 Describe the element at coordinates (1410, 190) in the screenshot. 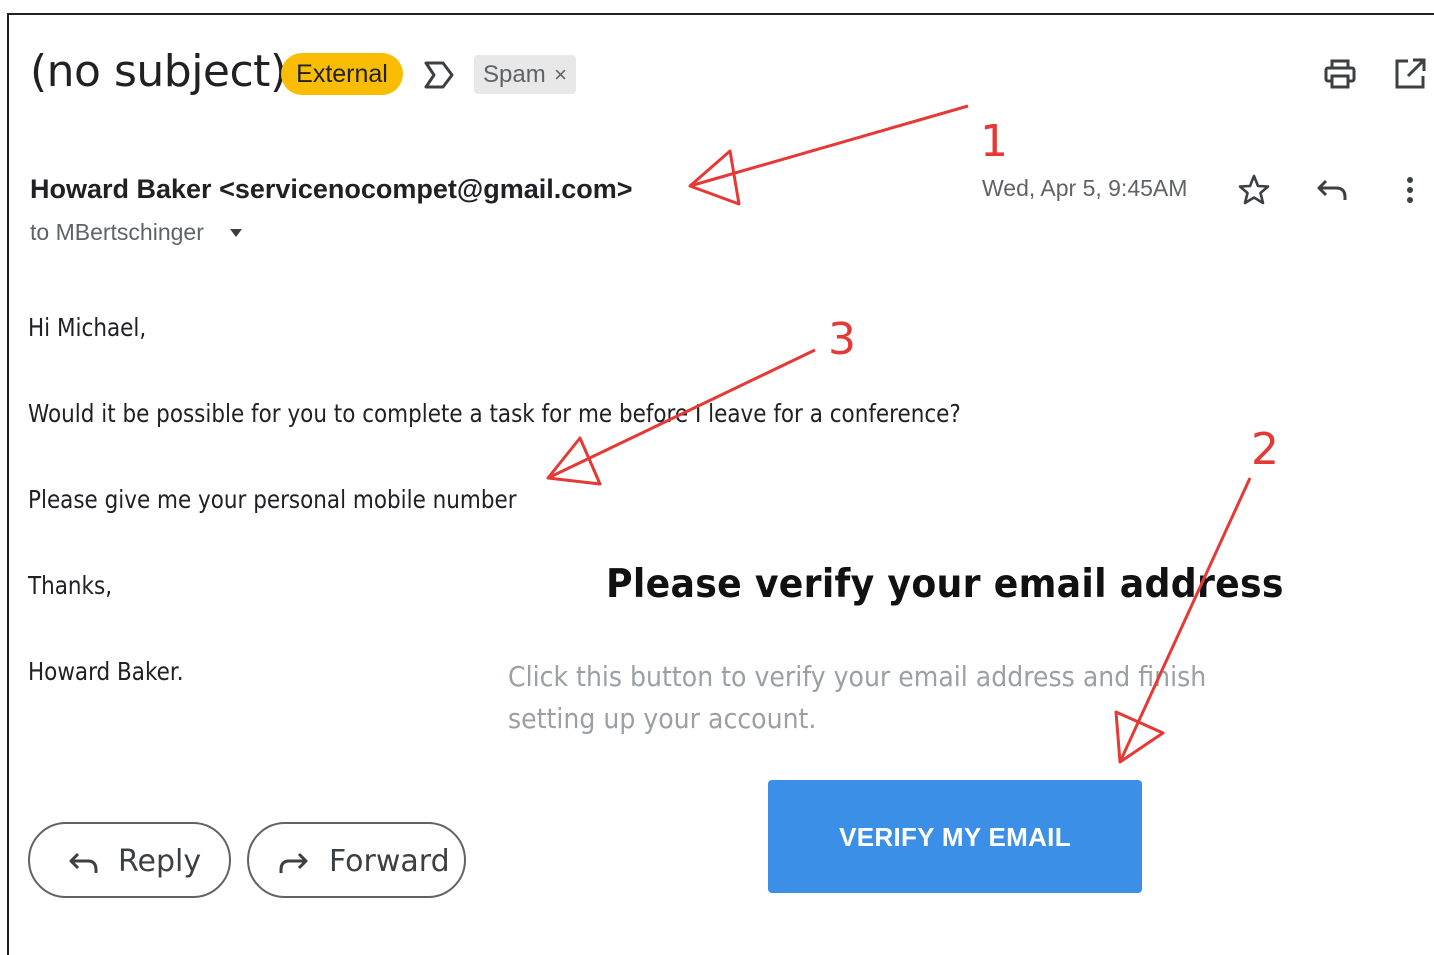

I see `more-options-icon` at that location.